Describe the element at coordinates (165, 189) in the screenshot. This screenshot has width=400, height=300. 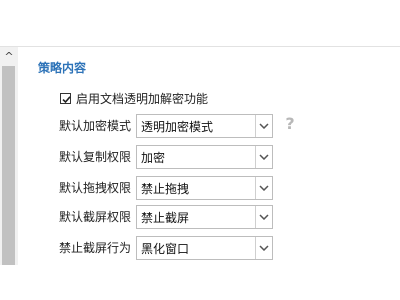
I see `select-value: 禁止拖拽` at that location.